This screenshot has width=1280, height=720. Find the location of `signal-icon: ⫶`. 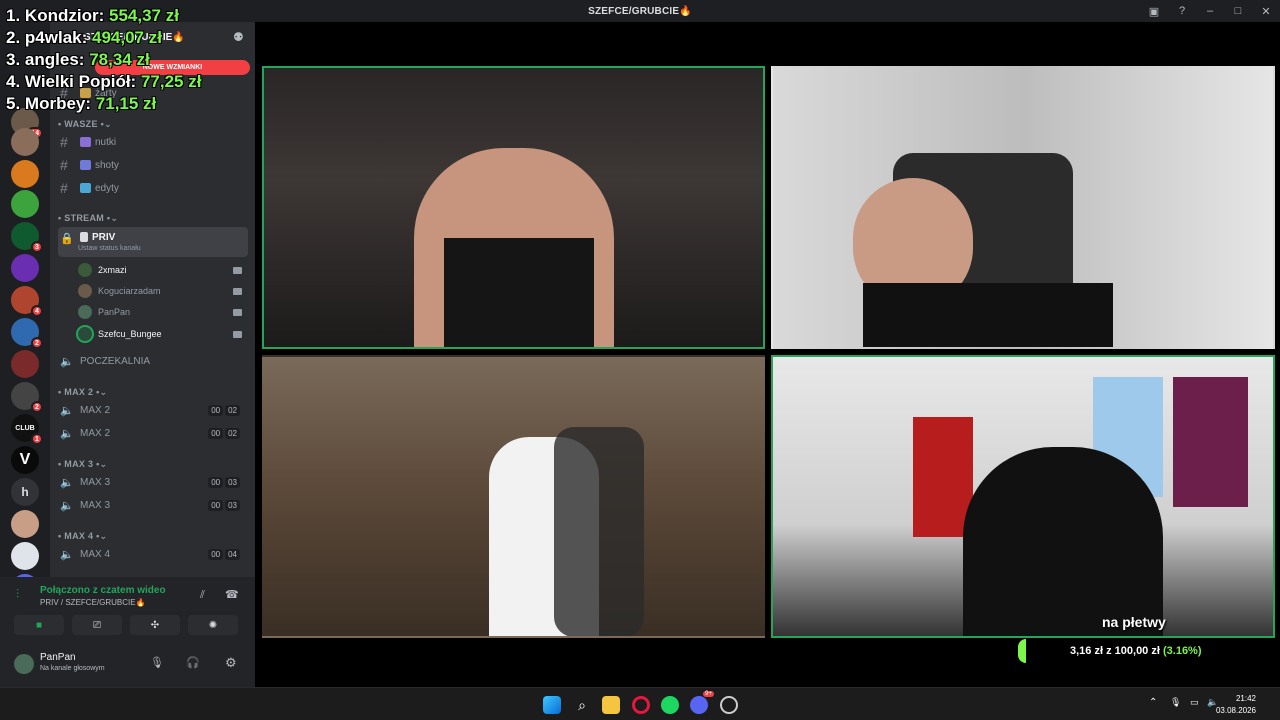

signal-icon: ⫶ is located at coordinates (17, 594).